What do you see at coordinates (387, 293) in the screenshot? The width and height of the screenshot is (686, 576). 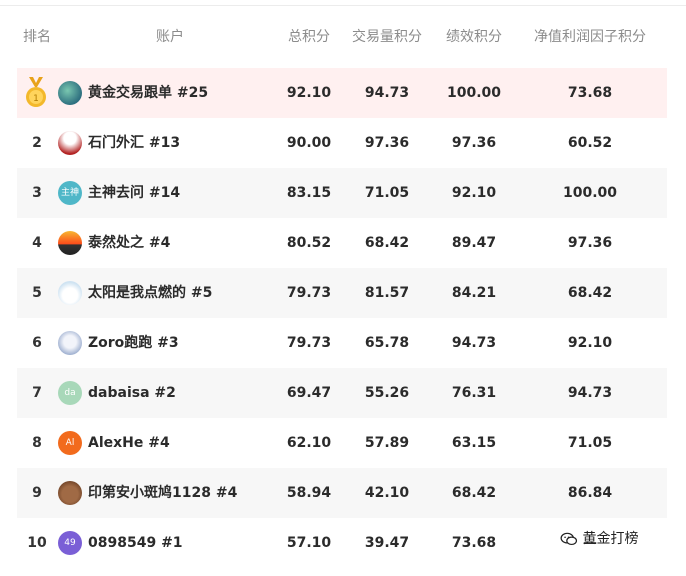 I see `volume-score: 81.57` at bounding box center [387, 293].